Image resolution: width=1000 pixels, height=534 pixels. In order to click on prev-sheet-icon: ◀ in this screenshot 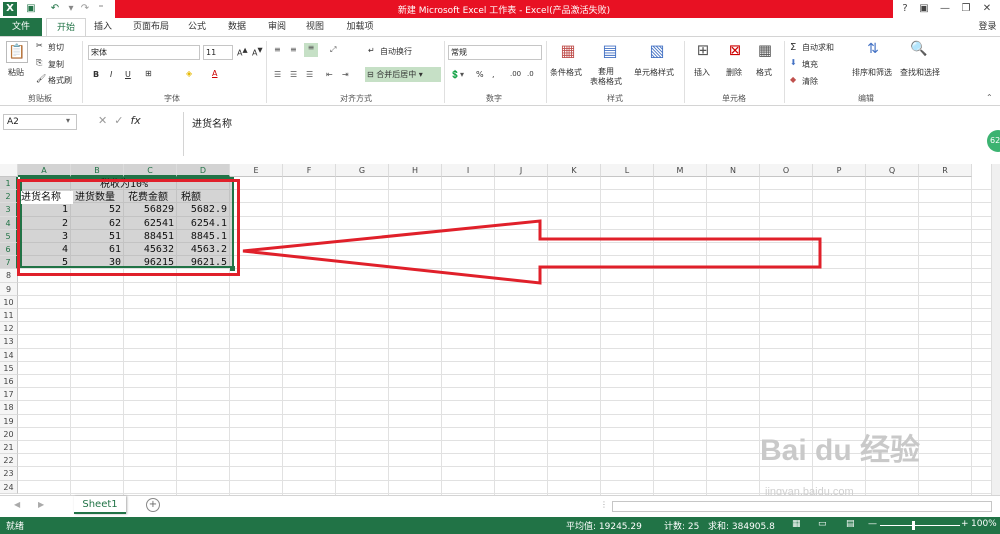, I will do `click(17, 504)`.